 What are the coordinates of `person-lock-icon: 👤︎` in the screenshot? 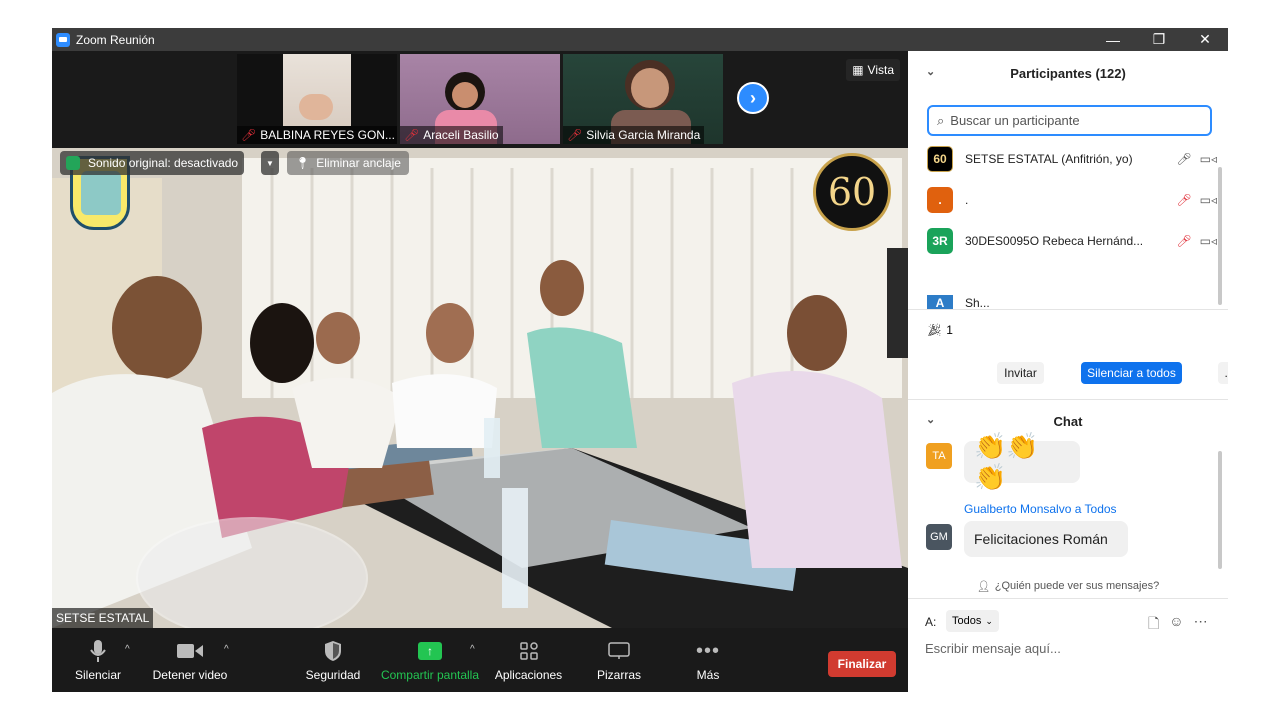 It's located at (983, 586).